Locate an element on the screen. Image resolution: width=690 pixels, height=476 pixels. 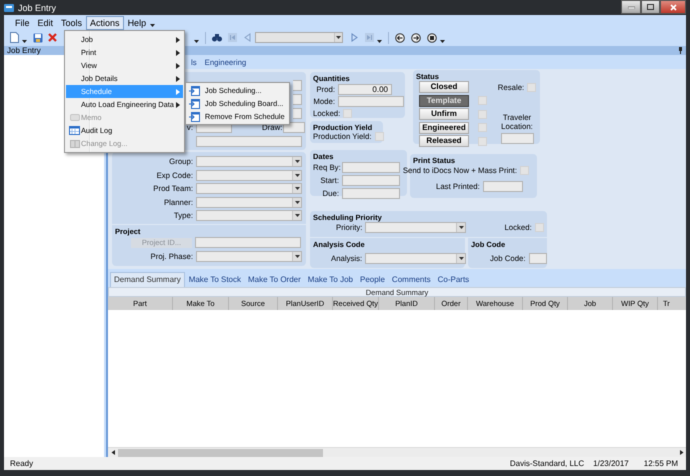
tab: Make To Order is located at coordinates (274, 280).